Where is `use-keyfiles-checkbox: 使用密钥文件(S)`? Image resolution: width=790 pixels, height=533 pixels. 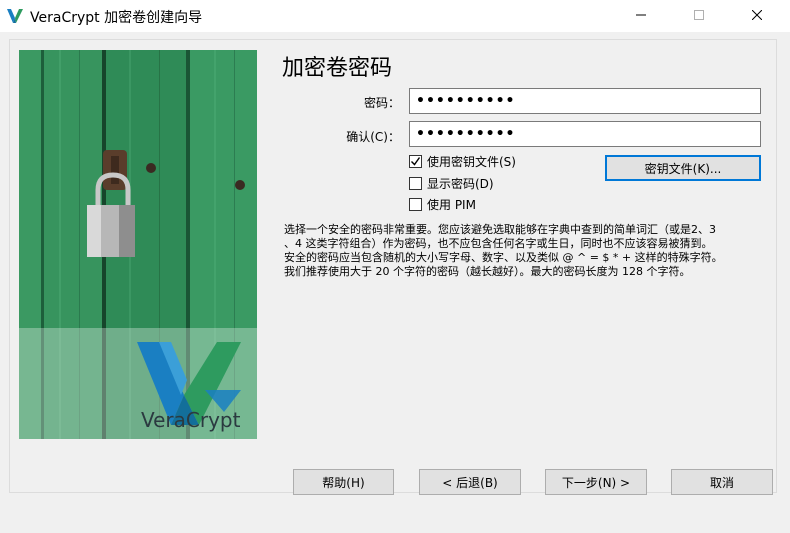
use-keyfiles-checkbox: 使用密钥文件(S) is located at coordinates (462, 161).